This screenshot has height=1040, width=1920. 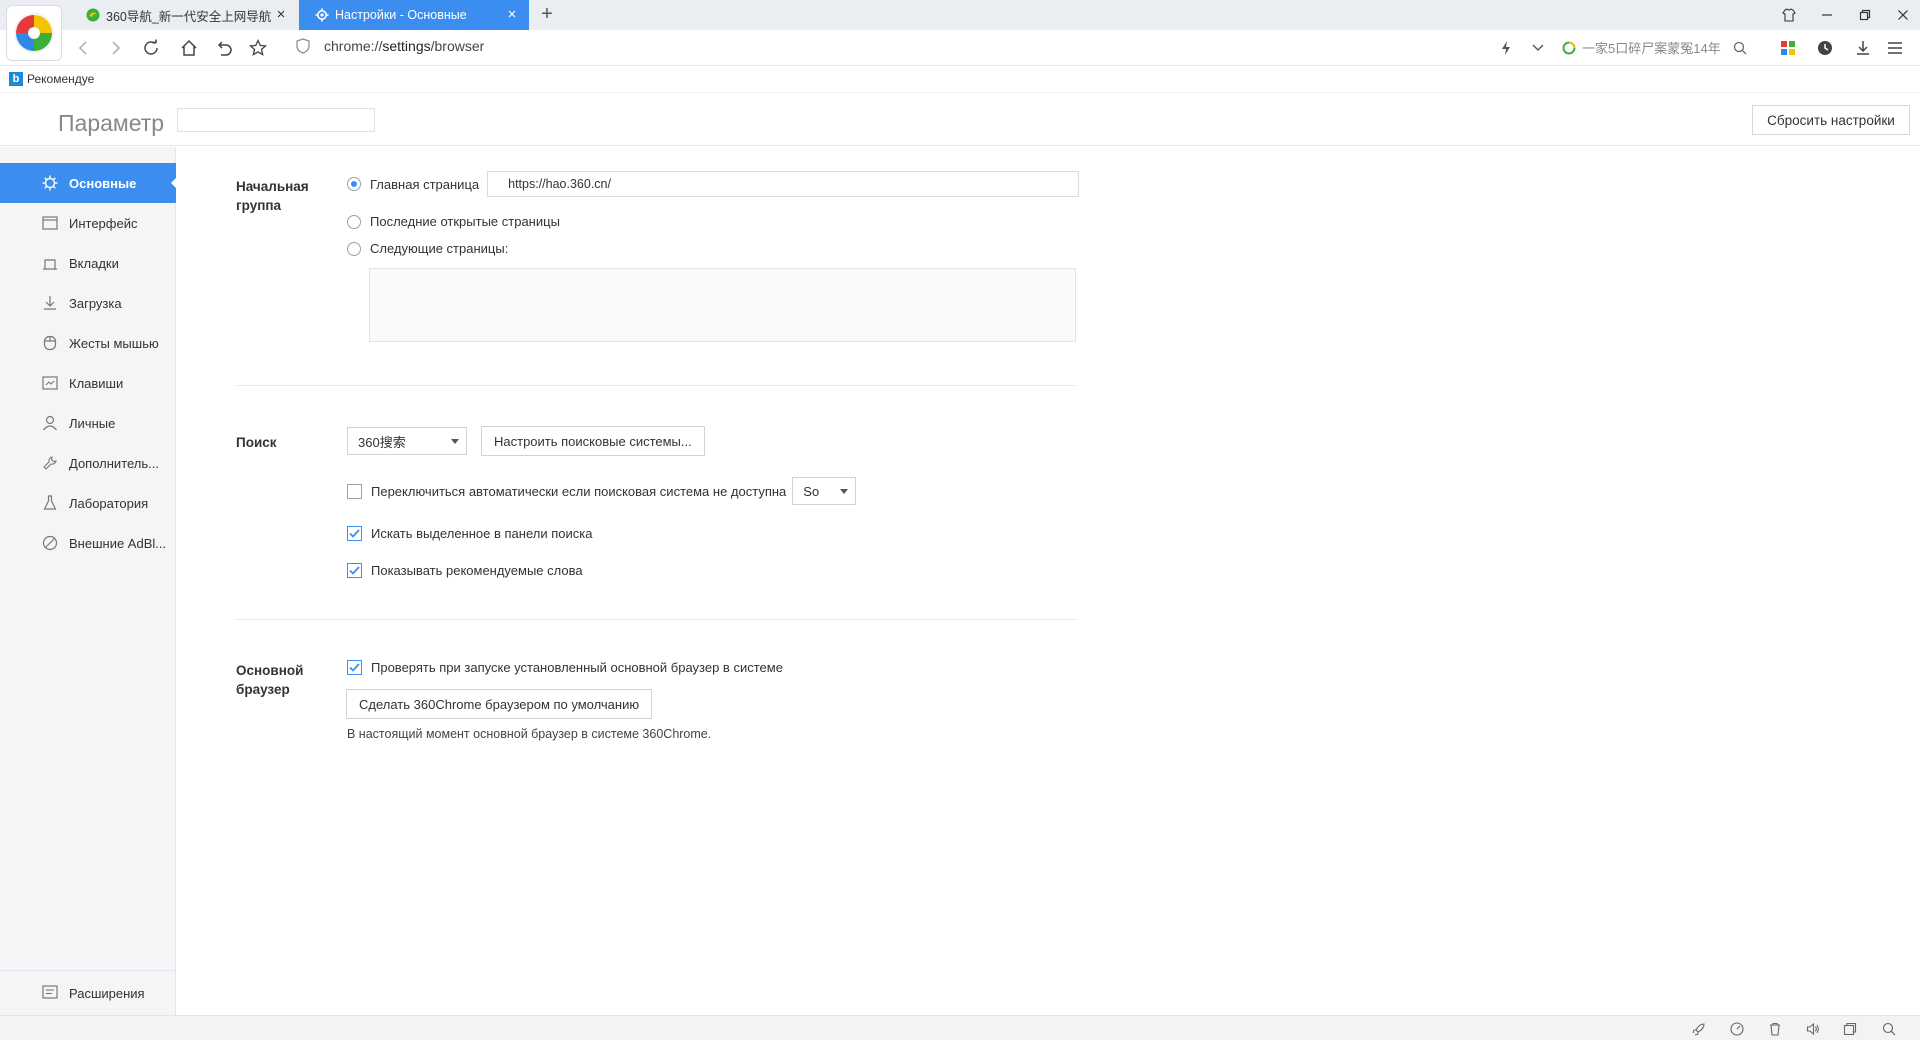 What do you see at coordinates (477, 570) in the screenshot?
I see `suggest-label: Показывать рекомендуемые слова` at bounding box center [477, 570].